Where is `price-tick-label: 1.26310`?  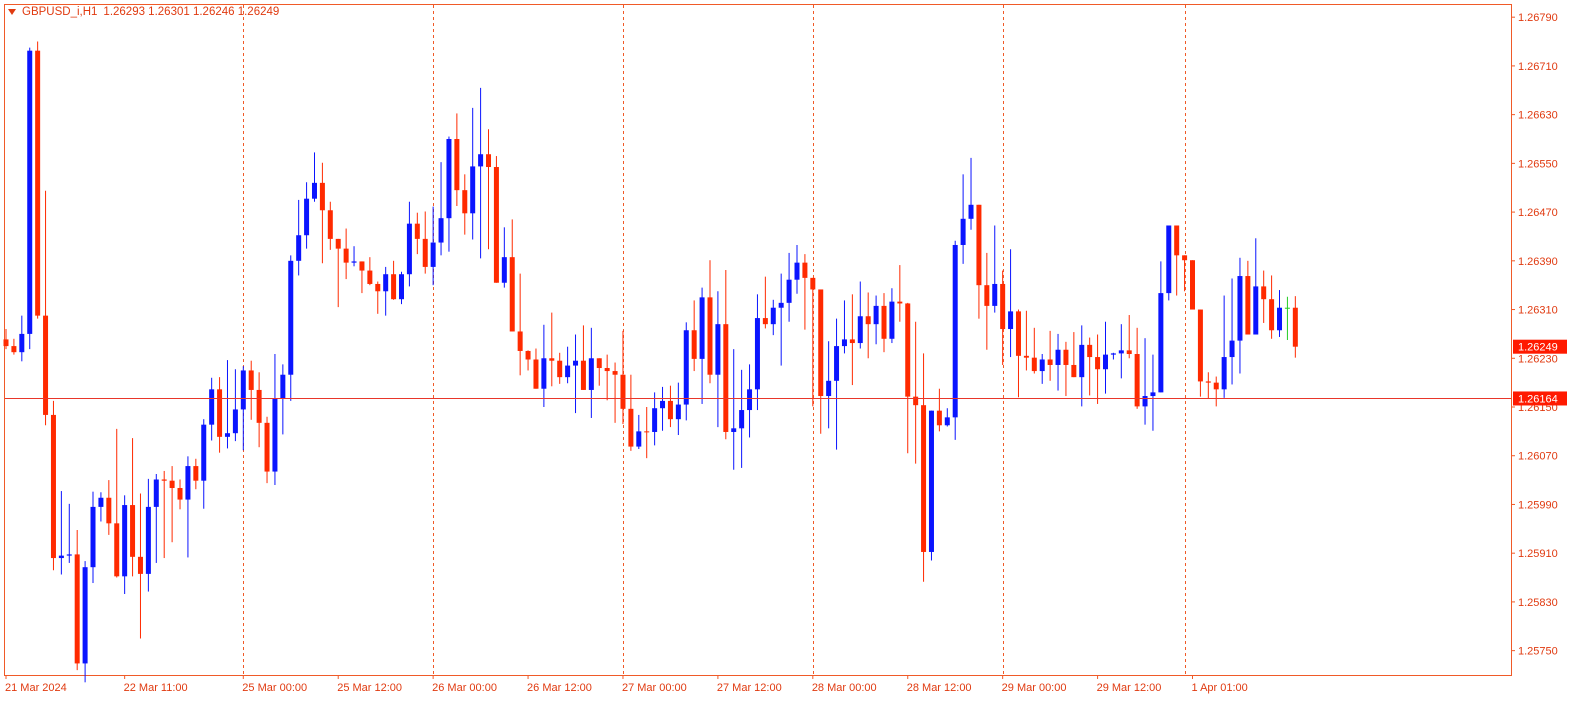 price-tick-label: 1.26310 is located at coordinates (1538, 311).